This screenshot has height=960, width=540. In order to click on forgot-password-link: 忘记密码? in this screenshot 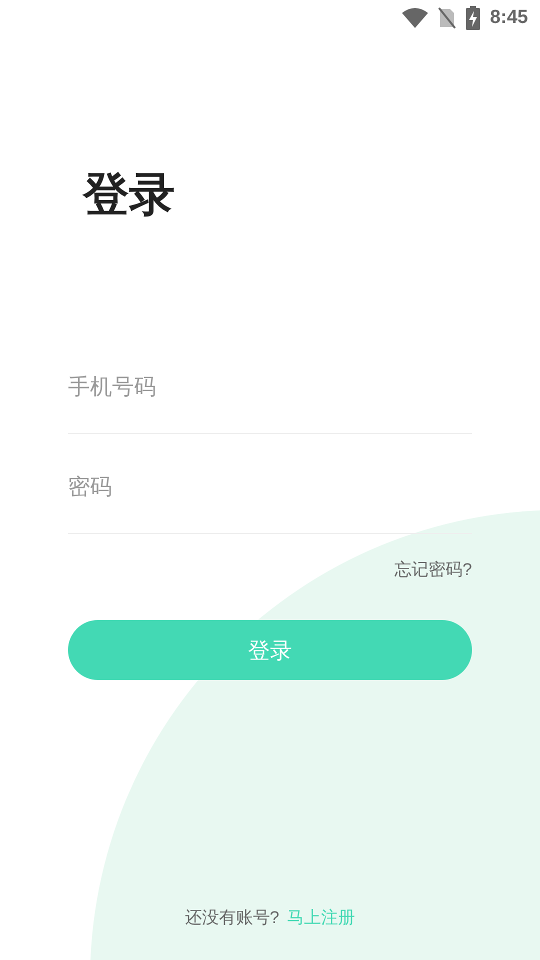, I will do `click(433, 570)`.